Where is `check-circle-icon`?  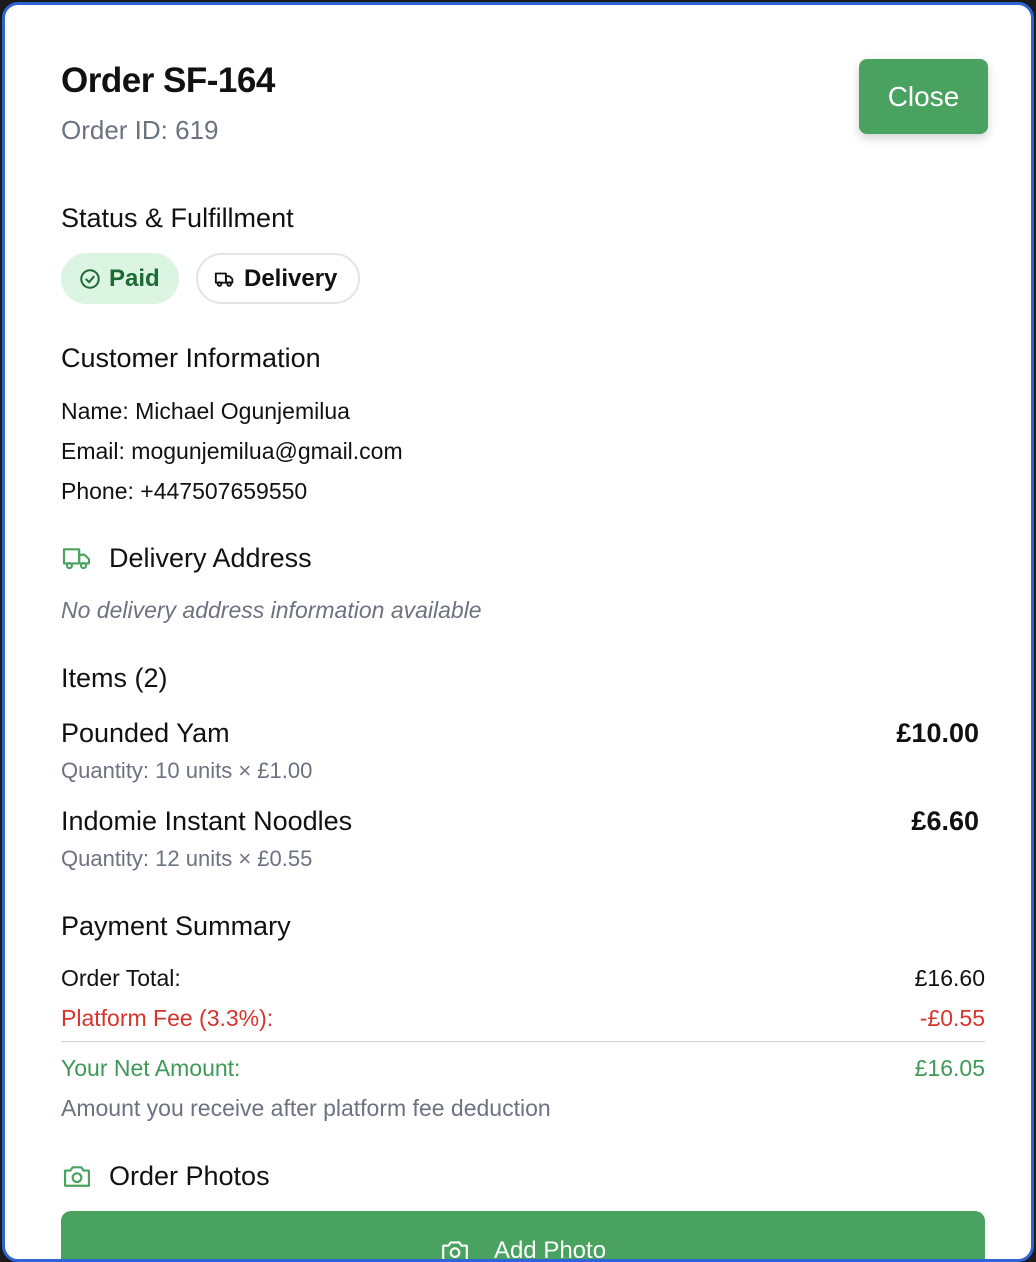 check-circle-icon is located at coordinates (90, 278).